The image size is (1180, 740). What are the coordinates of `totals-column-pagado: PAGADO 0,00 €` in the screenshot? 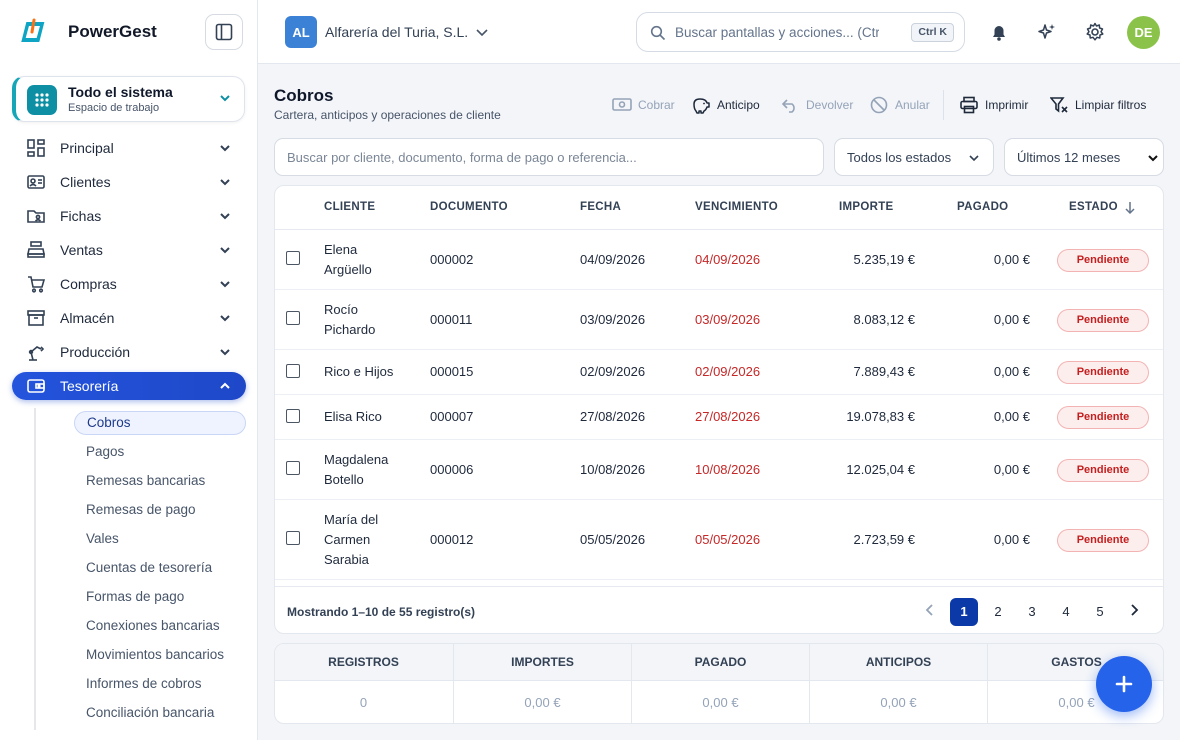 It's located at (720, 683).